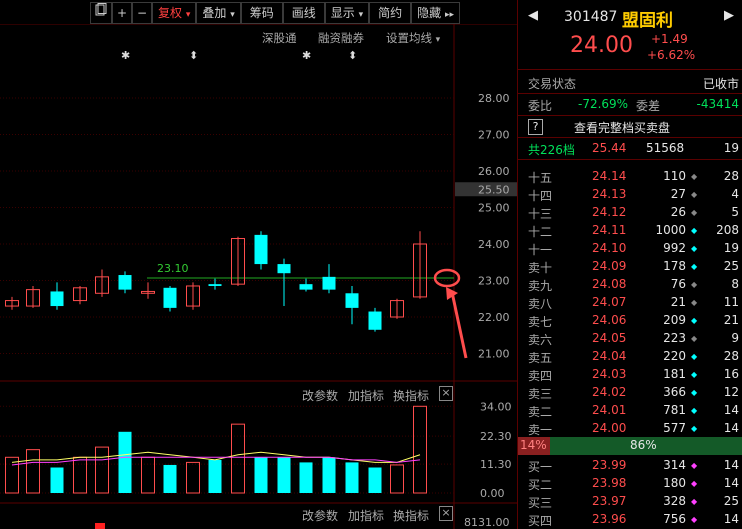 The width and height of the screenshot is (742, 529). I want to click on order-book-row: 买二 23.98 180 ◆ 14, so click(630, 484).